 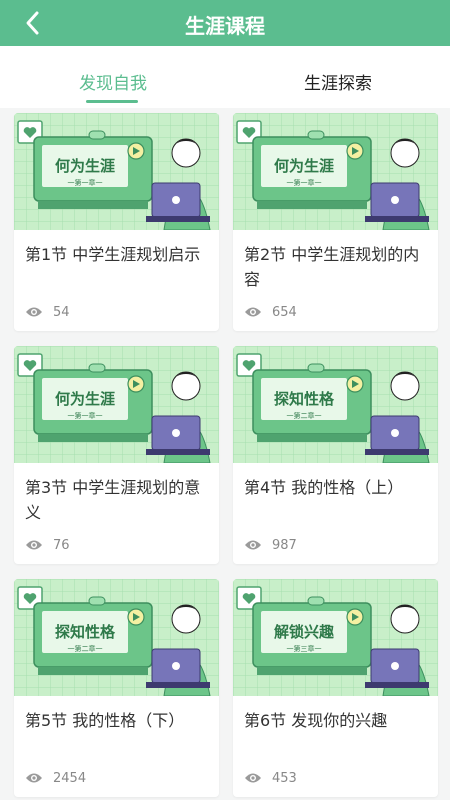 What do you see at coordinates (304, 648) in the screenshot?
I see `thumbnail-subtitle: 一第三章一` at bounding box center [304, 648].